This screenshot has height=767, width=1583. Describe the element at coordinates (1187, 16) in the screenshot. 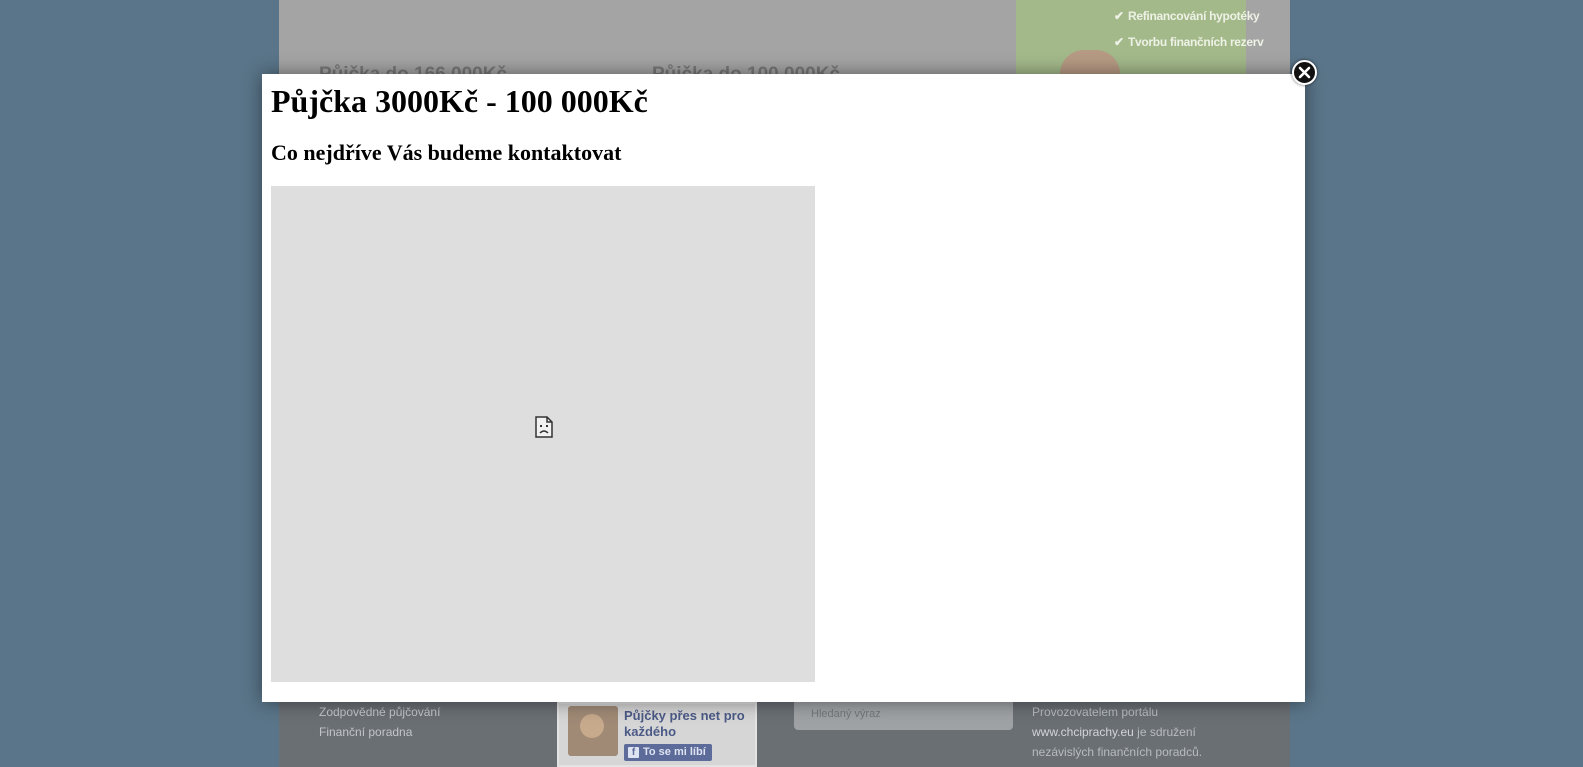

I see `promo-item: ✔ Refinancování hypotéky` at that location.